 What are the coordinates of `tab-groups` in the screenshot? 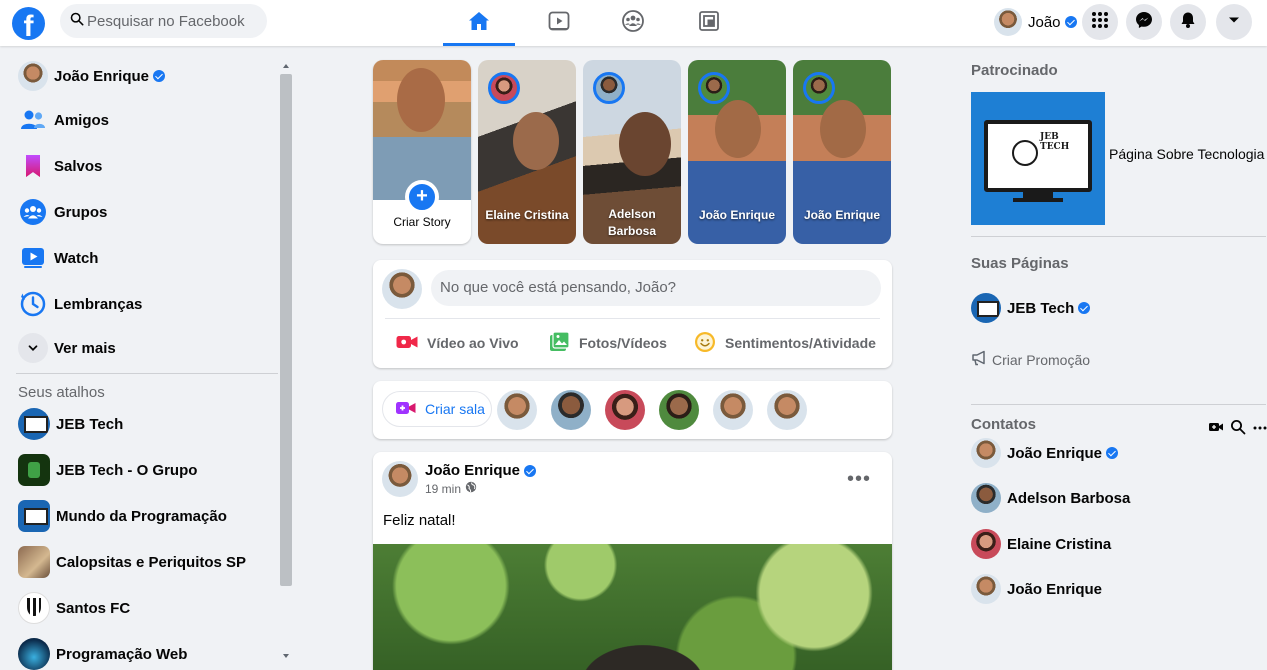 It's located at (633, 23).